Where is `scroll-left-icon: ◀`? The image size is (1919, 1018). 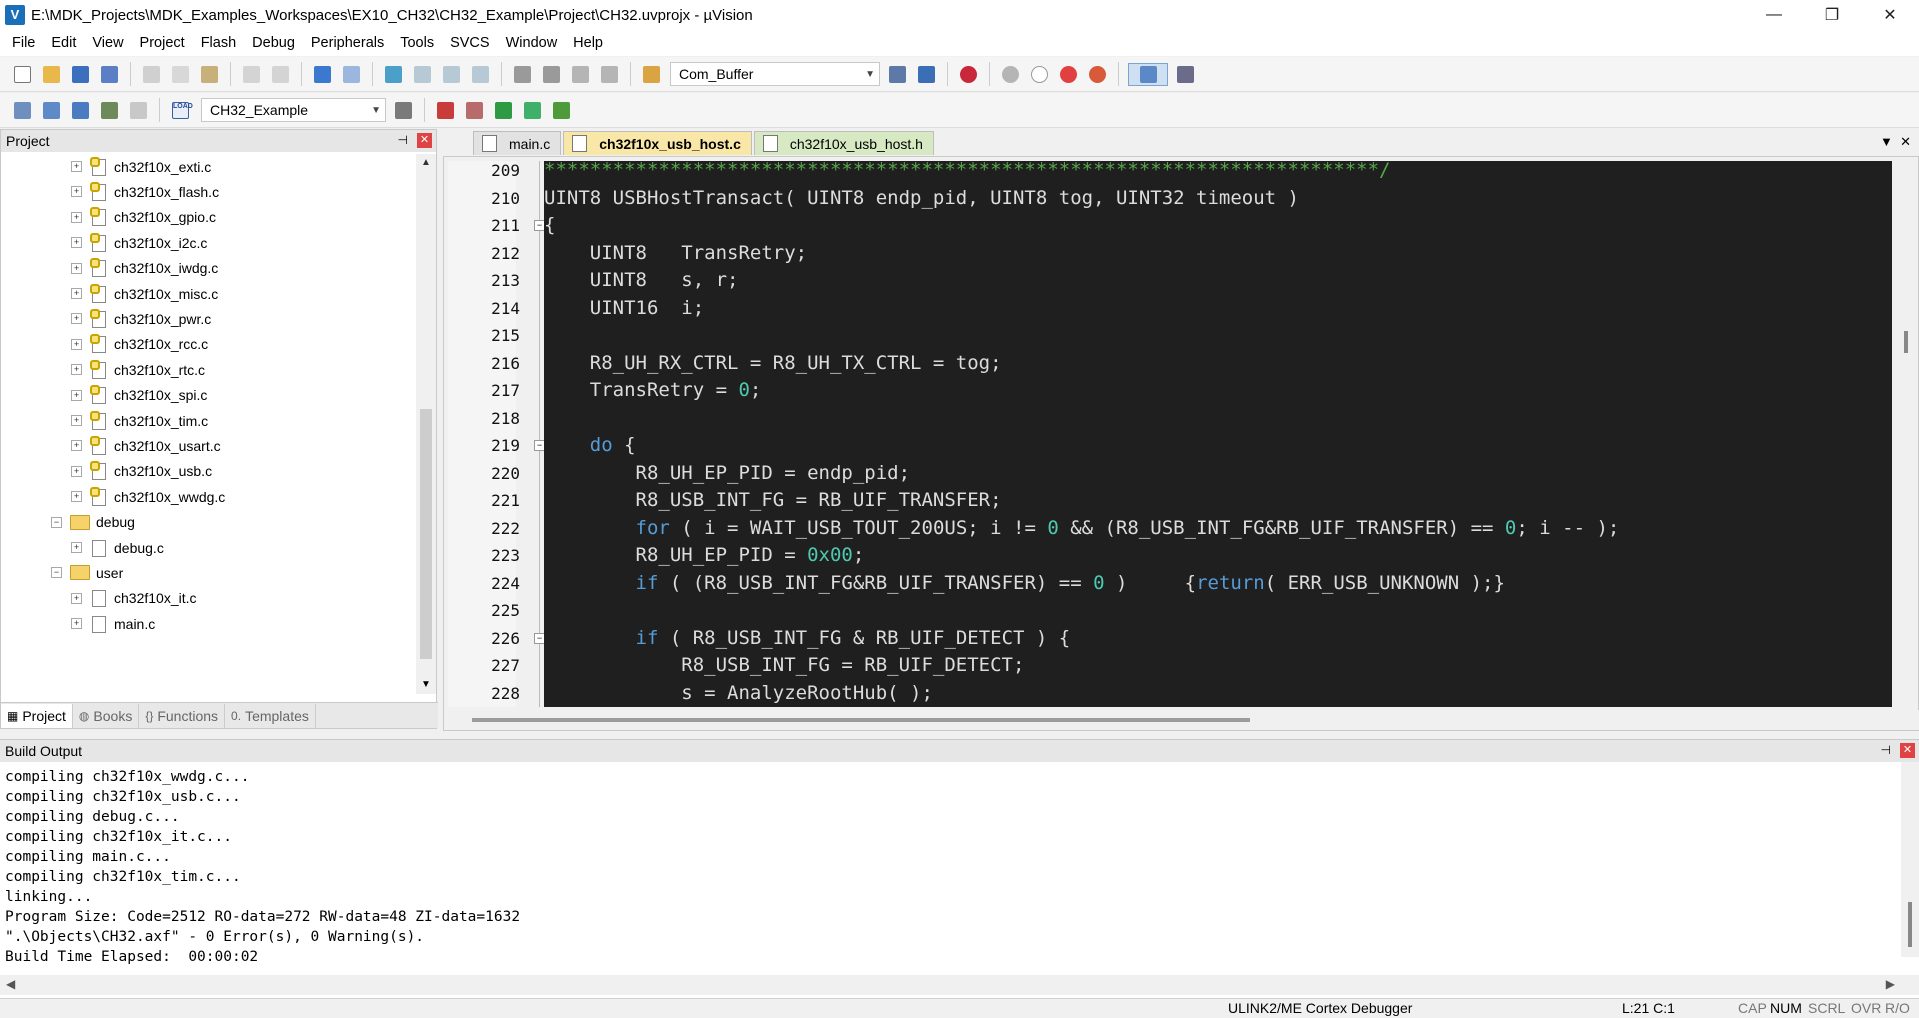
scroll-left-icon: ◀ is located at coordinates (10, 984).